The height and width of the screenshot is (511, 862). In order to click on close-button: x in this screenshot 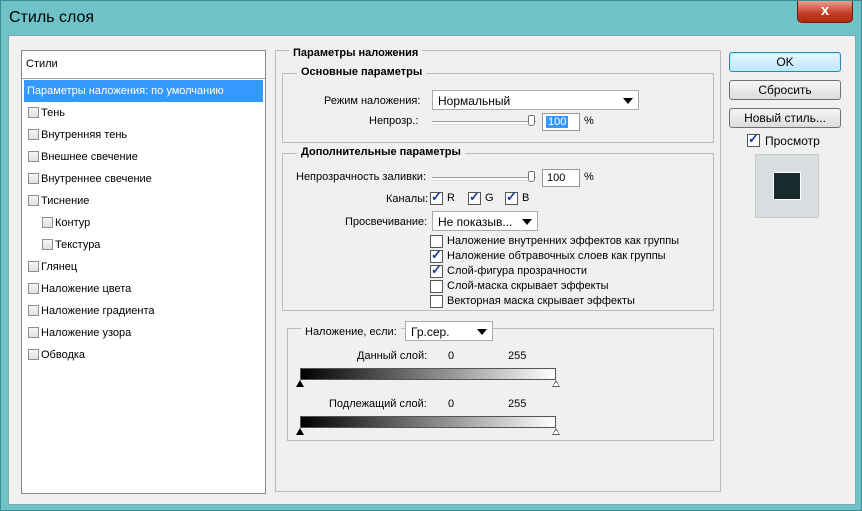, I will do `click(825, 12)`.